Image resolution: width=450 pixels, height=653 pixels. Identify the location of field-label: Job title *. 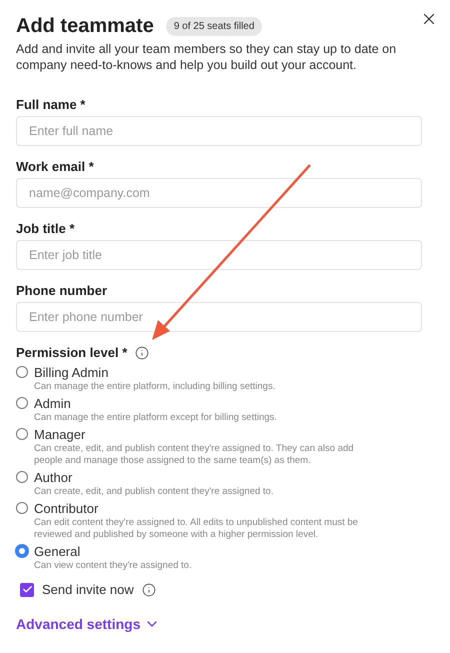
(46, 229).